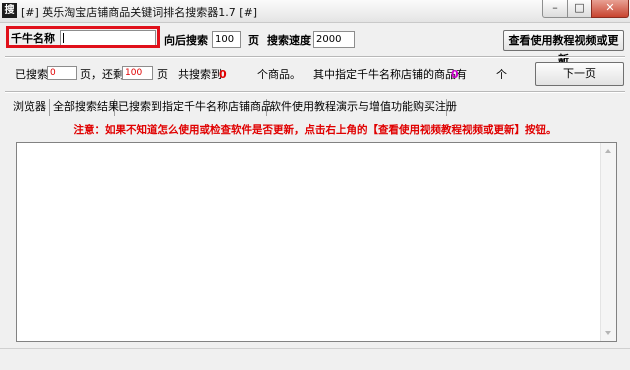 The image size is (630, 370). I want to click on shop-items-label: 其中指定千牛名称店铺的商品有, so click(390, 74).